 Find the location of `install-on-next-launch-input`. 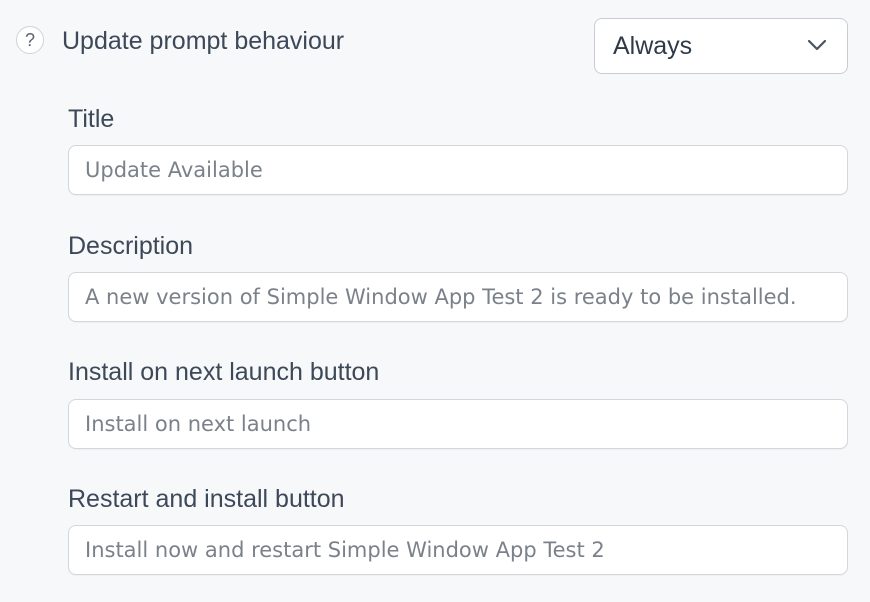

install-on-next-launch-input is located at coordinates (458, 424).